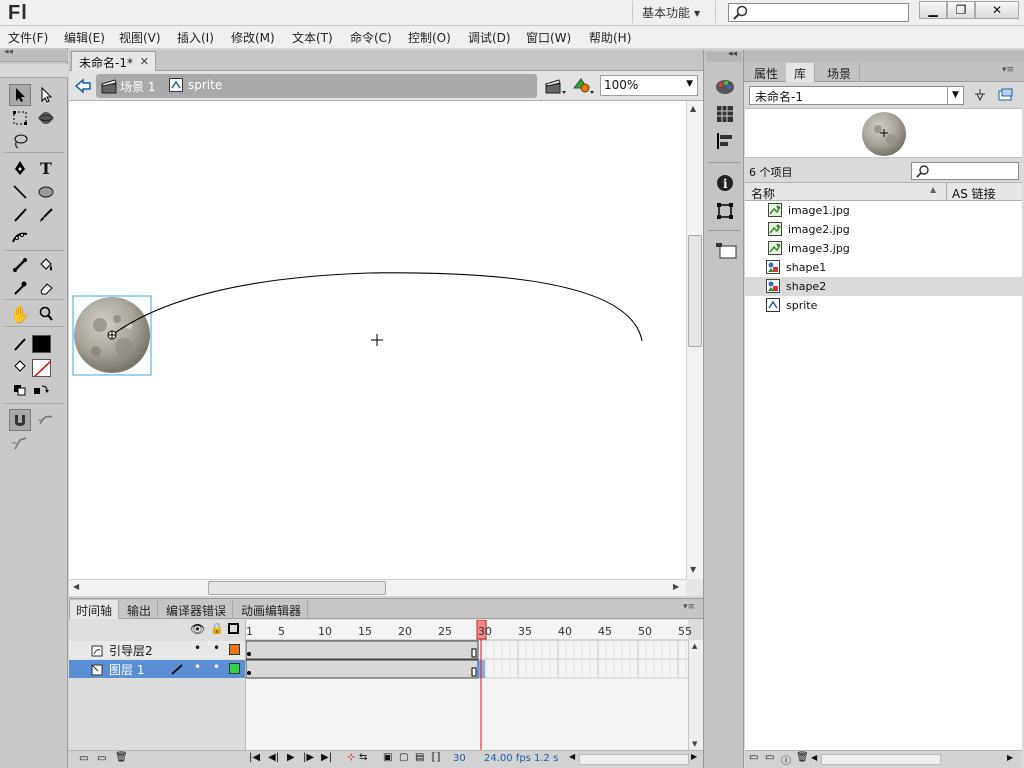 The width and height of the screenshot is (1024, 768). Describe the element at coordinates (84, 37) in the screenshot. I see `menu-edit: 编辑(E)` at that location.